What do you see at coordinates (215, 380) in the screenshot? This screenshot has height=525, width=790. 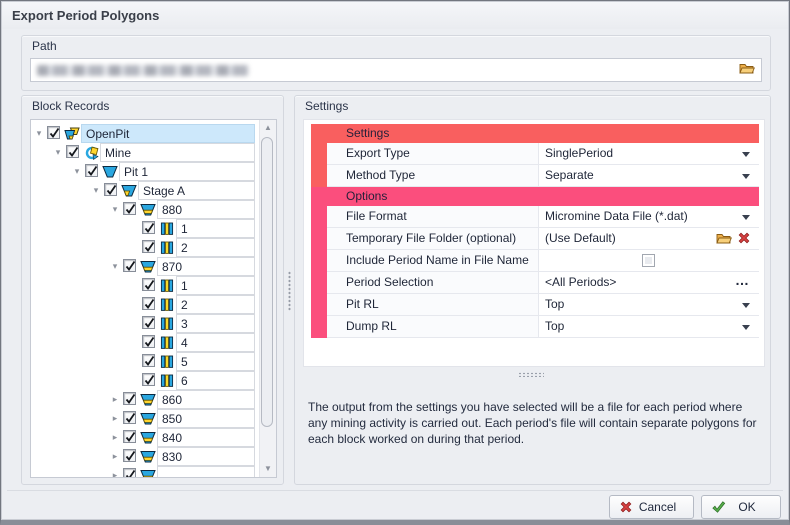 I see `tree-item-label: 6` at bounding box center [215, 380].